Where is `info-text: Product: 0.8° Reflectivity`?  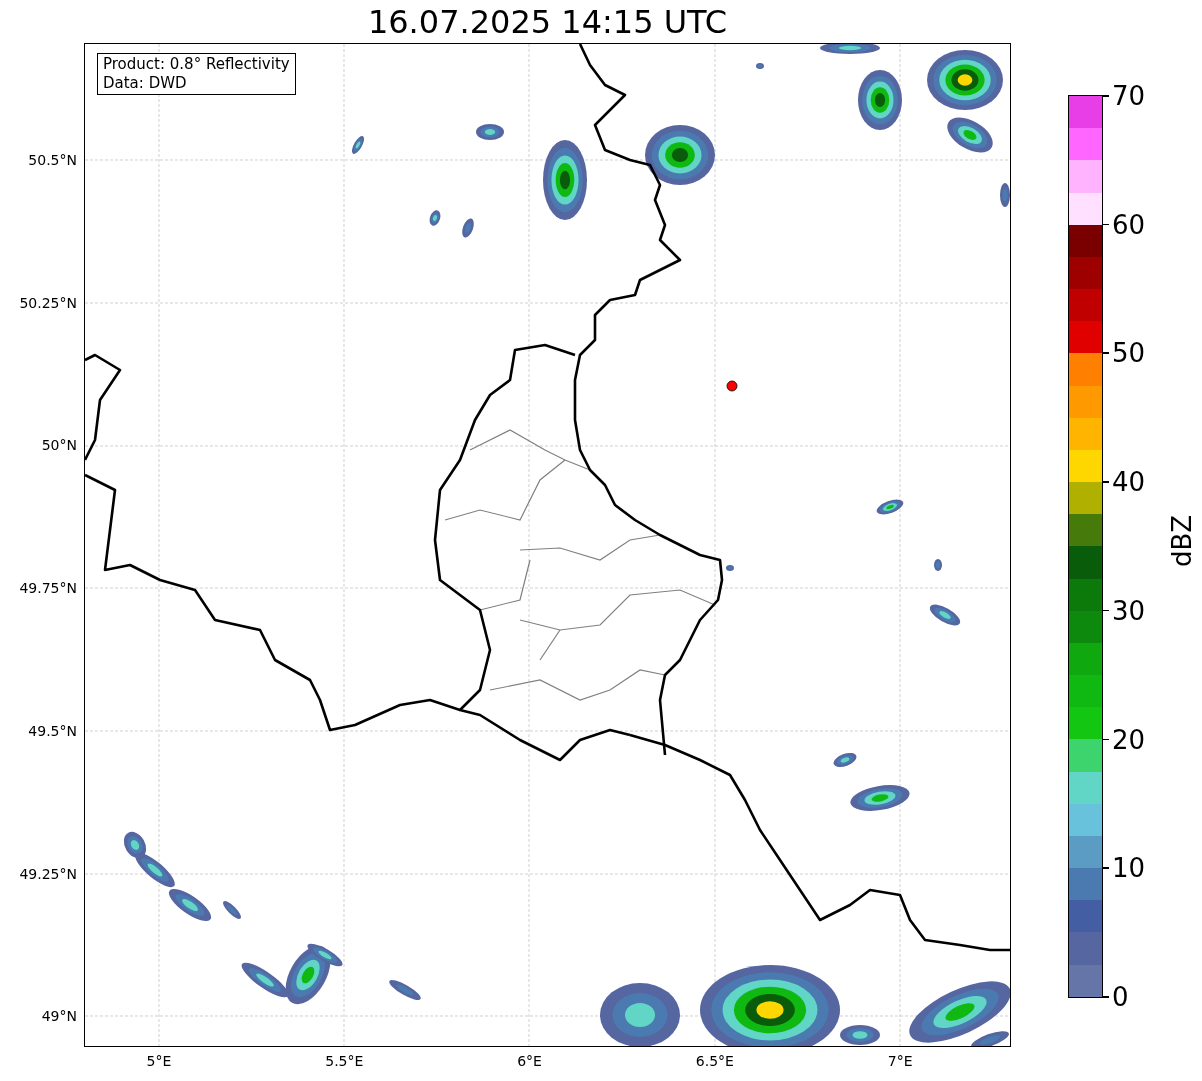 info-text: Product: 0.8° Reflectivity is located at coordinates (196, 64).